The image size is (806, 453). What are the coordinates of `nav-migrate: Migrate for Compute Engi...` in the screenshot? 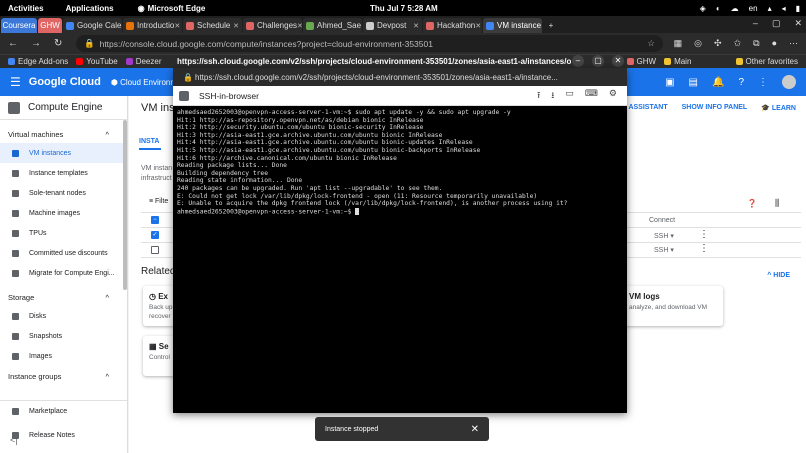 It's located at (63, 273).